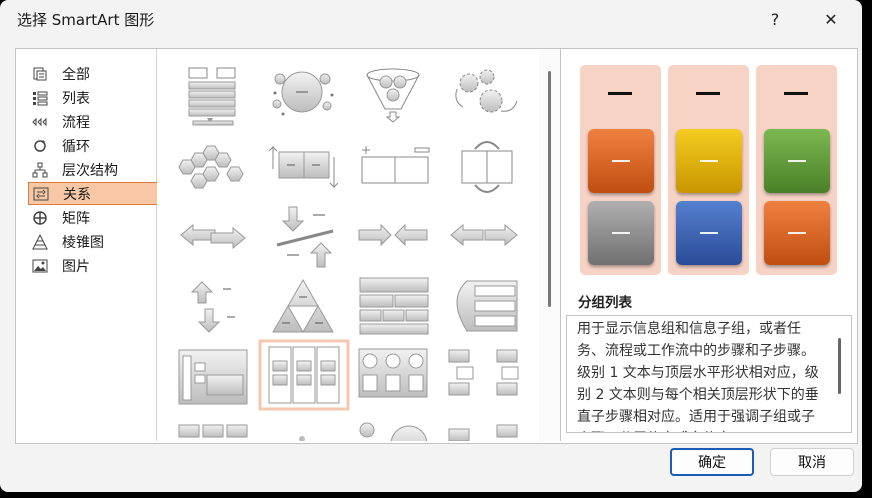 This screenshot has width=872, height=498. What do you see at coordinates (213, 236) in the screenshot?
I see `layout-bidirectional-arrows` at bounding box center [213, 236].